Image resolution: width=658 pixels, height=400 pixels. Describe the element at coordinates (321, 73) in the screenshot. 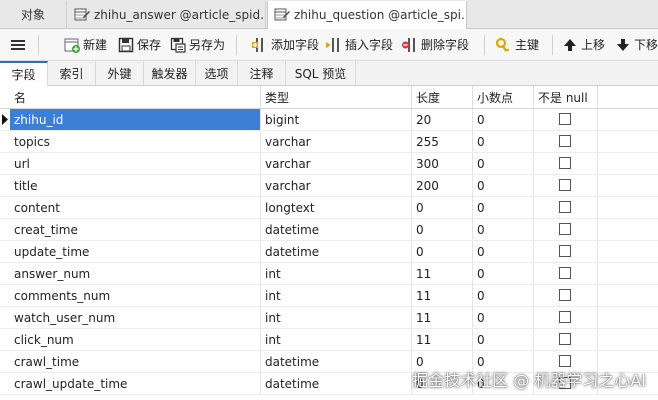

I see `tab-sql-preview: SQL 预览` at that location.